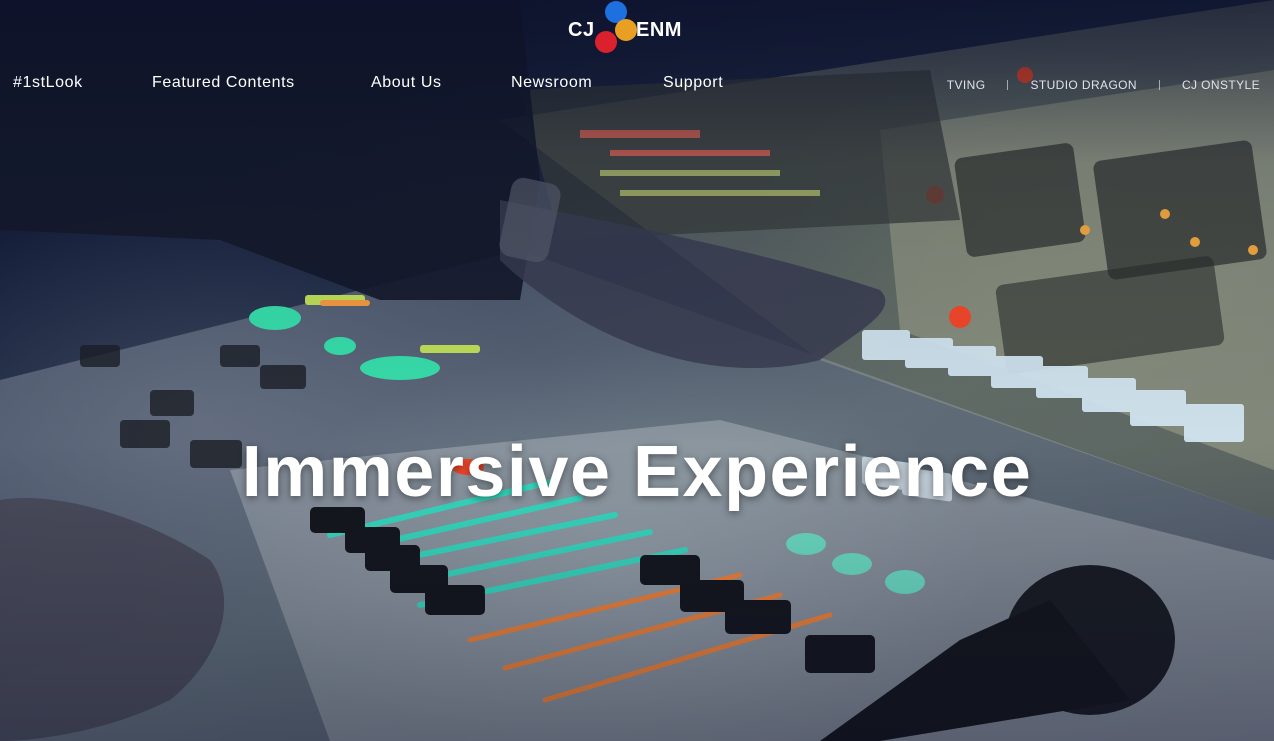 The height and width of the screenshot is (741, 1274). I want to click on nav-item-featured-contents: Featured Contents, so click(223, 83).